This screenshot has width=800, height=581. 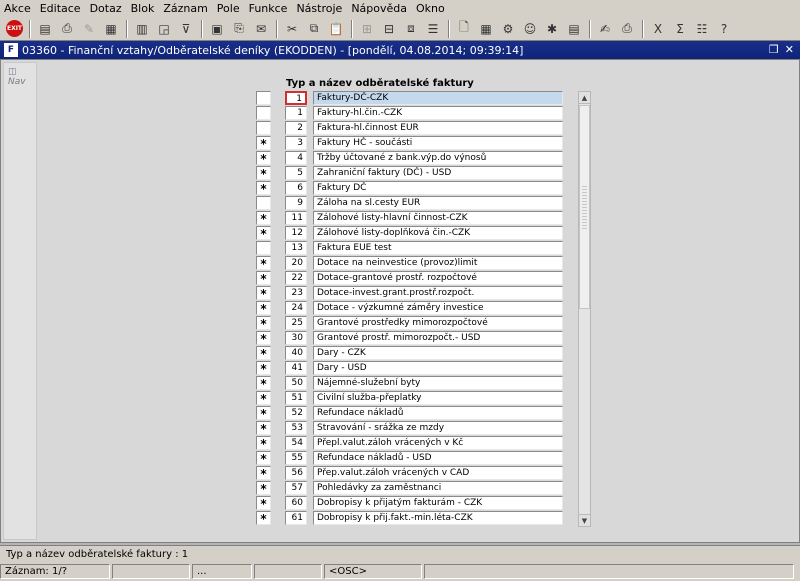 What do you see at coordinates (367, 29) in the screenshot?
I see `insert-record-icon: ⊞` at bounding box center [367, 29].